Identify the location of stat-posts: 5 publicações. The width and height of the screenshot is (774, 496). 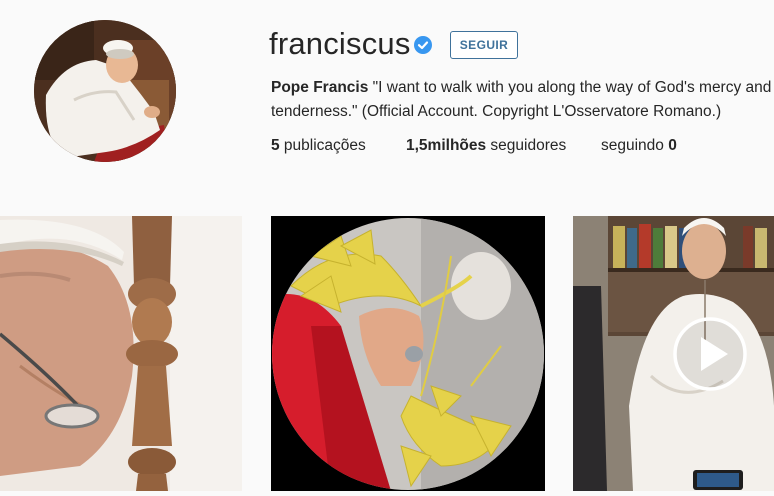
(318, 146).